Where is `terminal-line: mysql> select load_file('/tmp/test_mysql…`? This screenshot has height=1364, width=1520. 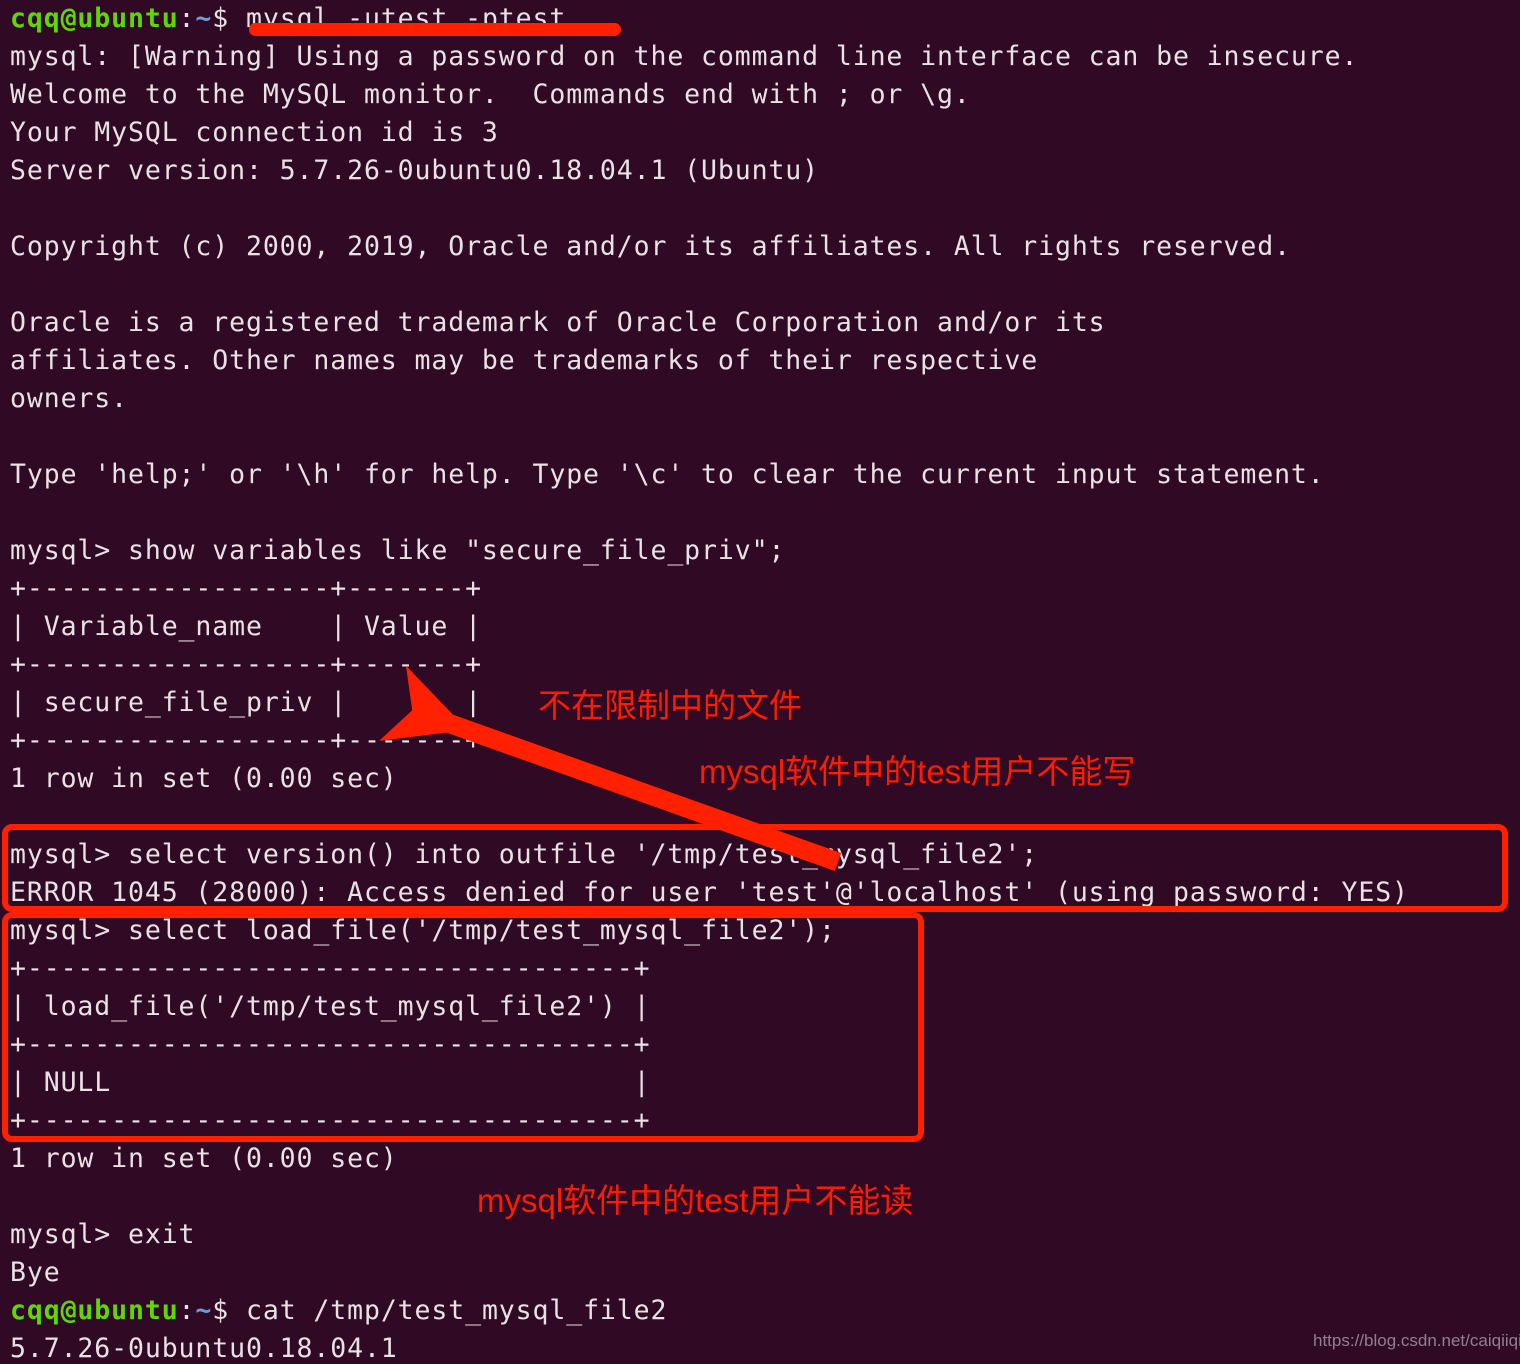
terminal-line: mysql> select load_file('/tmp/test_mysql… is located at coordinates (423, 930).